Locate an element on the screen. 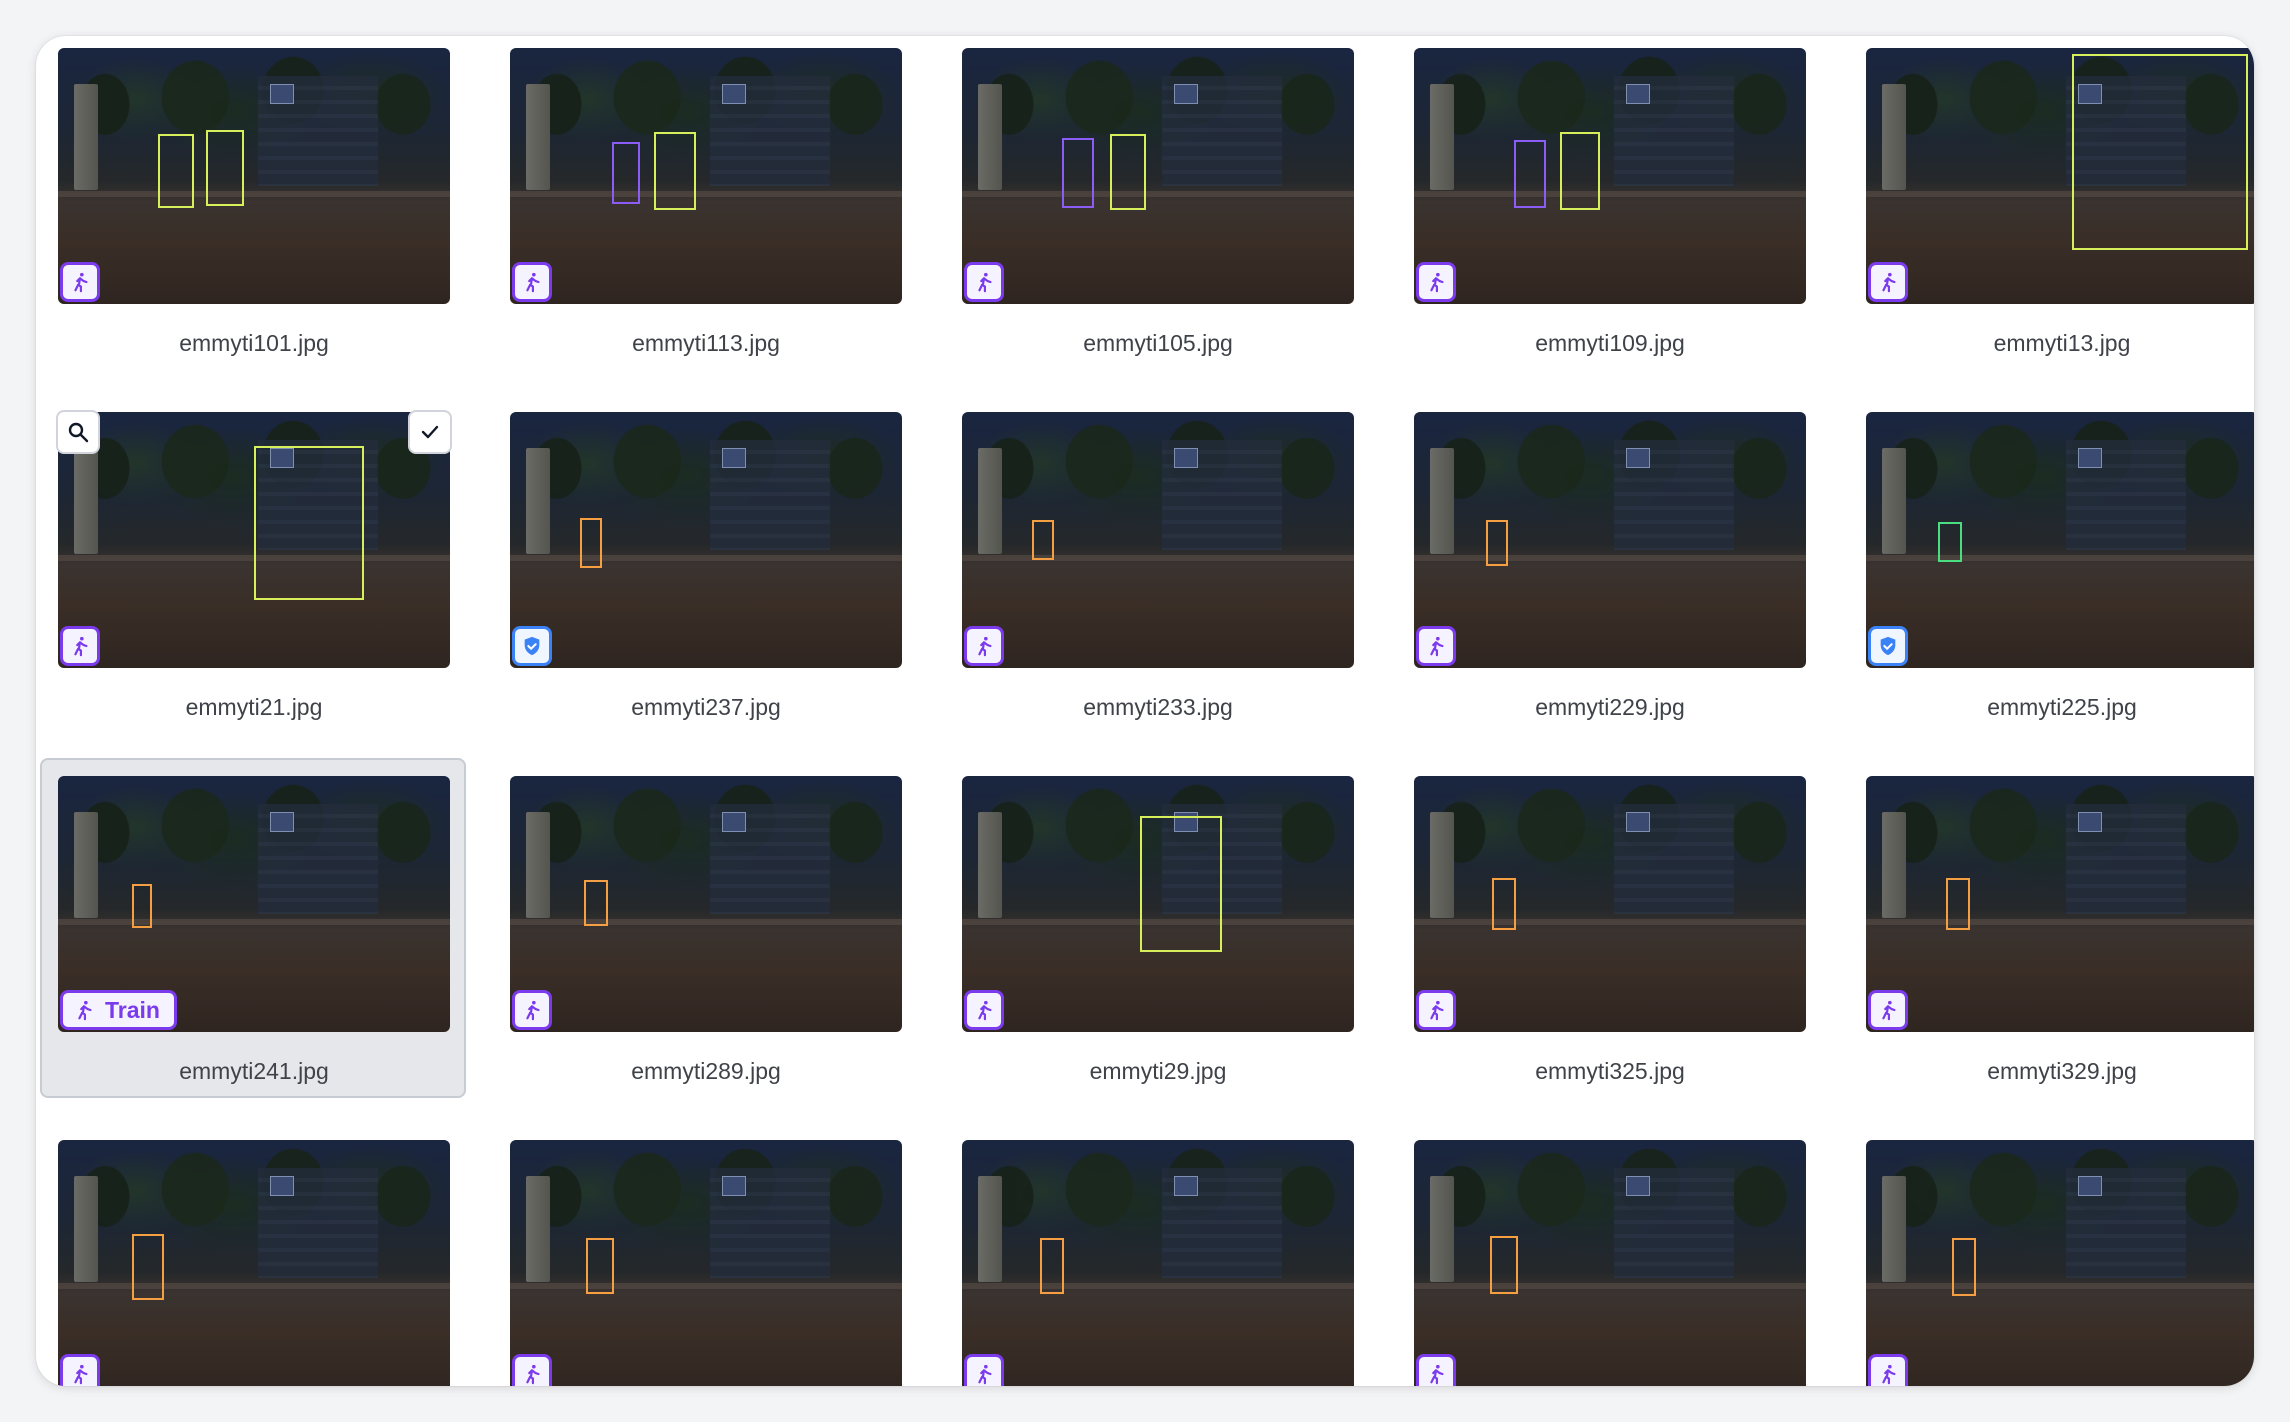 This screenshot has width=2290, height=1422. file-name: emmyti325.jpg is located at coordinates (1610, 1071).